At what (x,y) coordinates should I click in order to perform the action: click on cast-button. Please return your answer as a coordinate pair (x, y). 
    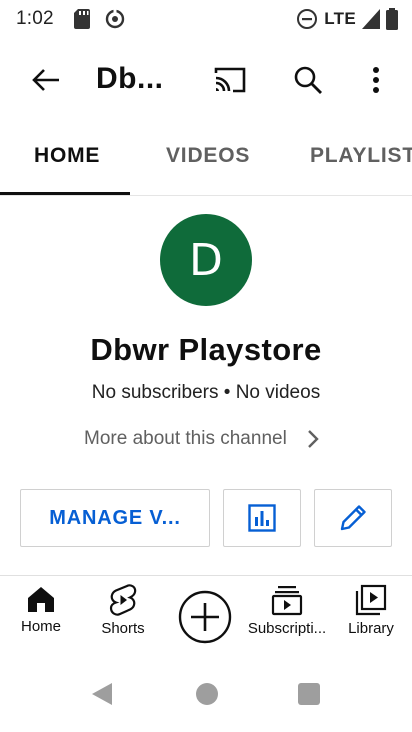
    Looking at the image, I should click on (230, 80).